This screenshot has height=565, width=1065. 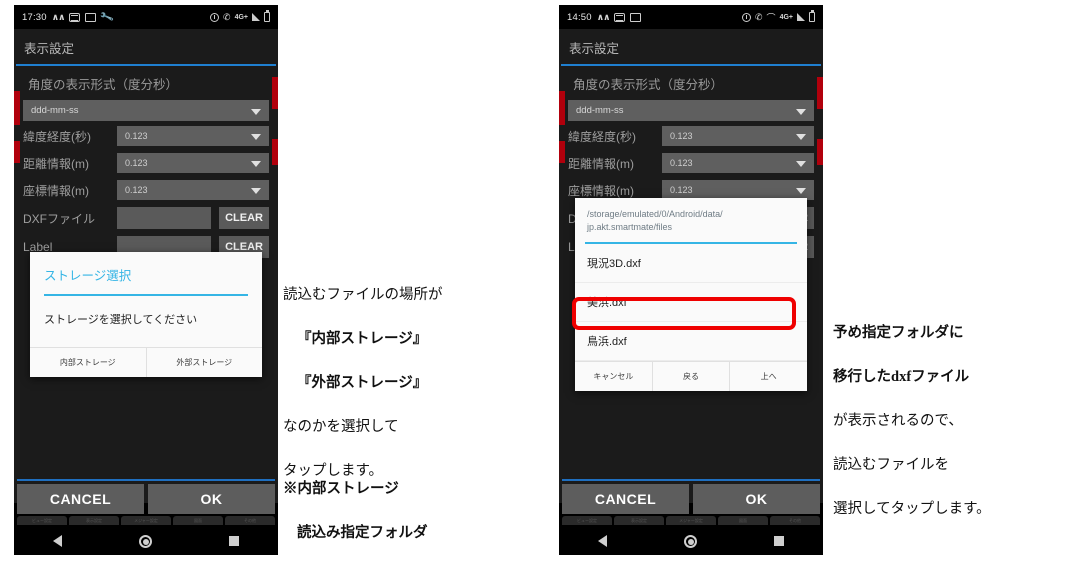 I want to click on status-bar-left: 17:30 ∧∧ 🔧 ✆ 4G+, so click(x=146, y=17).